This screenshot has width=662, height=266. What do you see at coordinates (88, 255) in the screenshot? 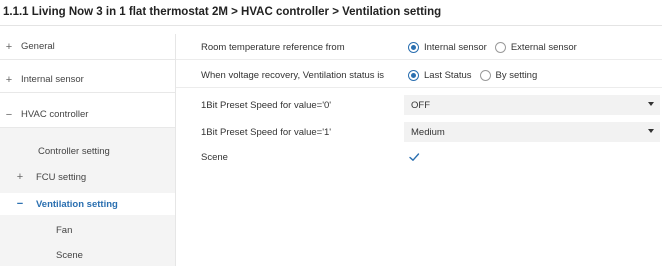
I see `sidebar-item-scene: Scene` at bounding box center [88, 255].